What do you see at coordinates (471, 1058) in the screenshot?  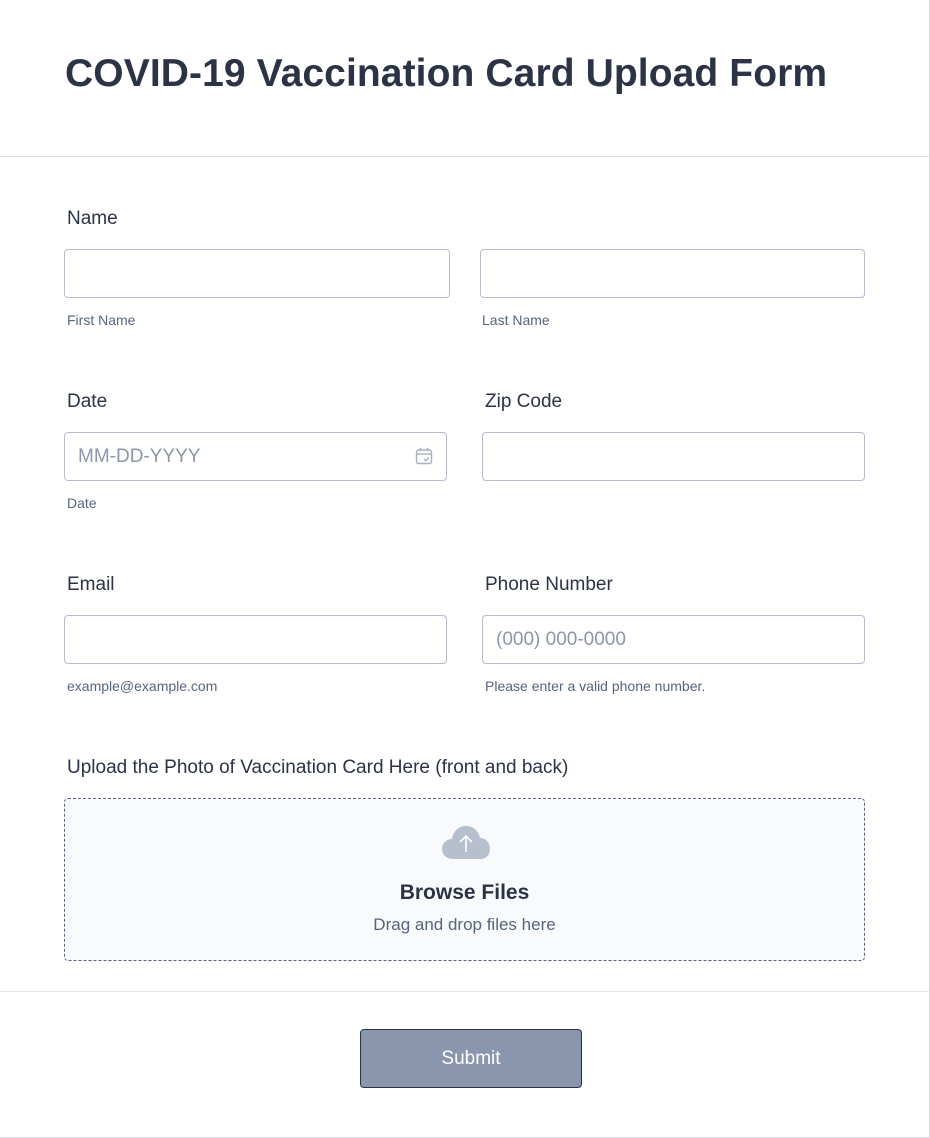 I see `submit-button: Submit` at bounding box center [471, 1058].